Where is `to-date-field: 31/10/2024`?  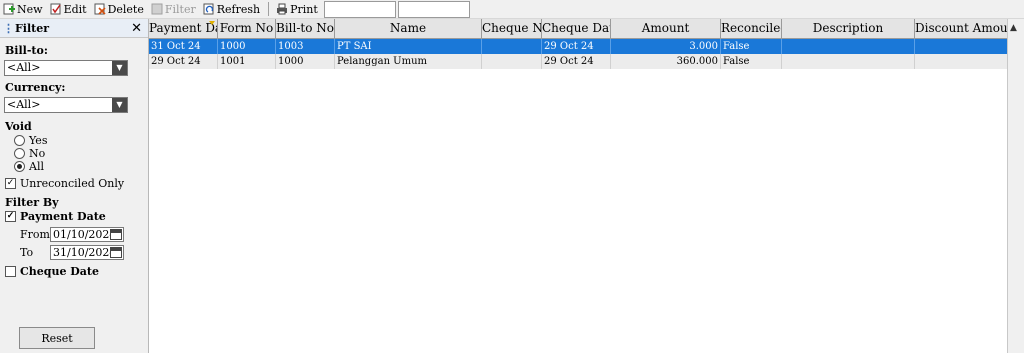 to-date-field: 31/10/2024 is located at coordinates (87, 252).